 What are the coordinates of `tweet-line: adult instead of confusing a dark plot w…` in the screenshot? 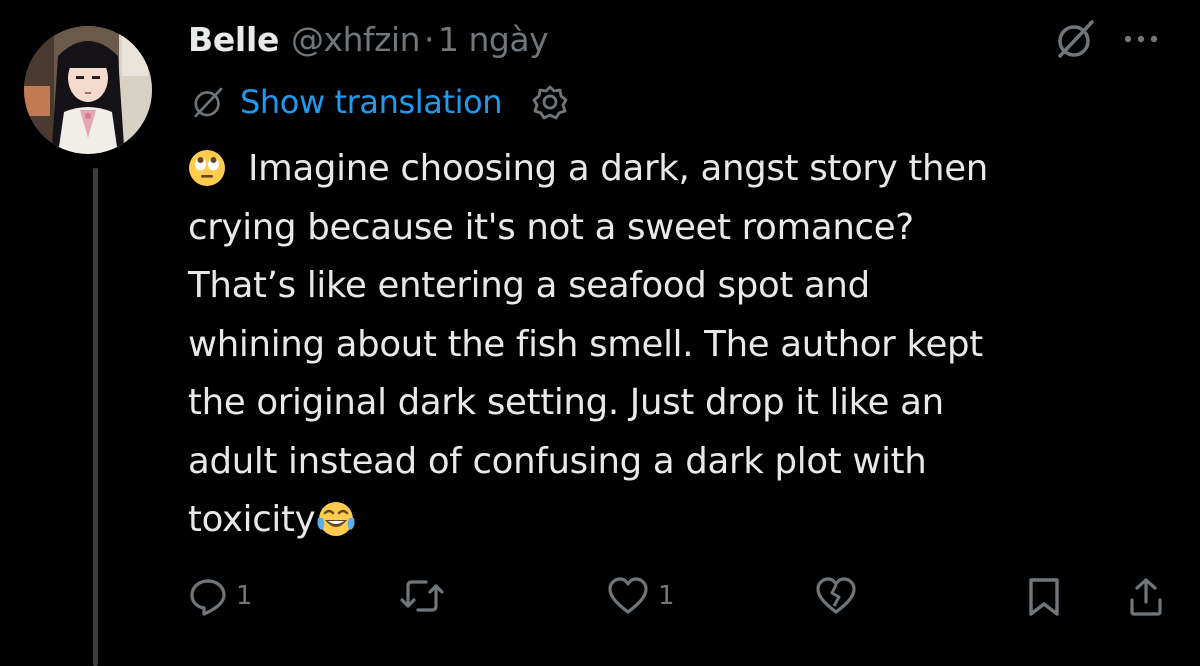 It's located at (557, 461).